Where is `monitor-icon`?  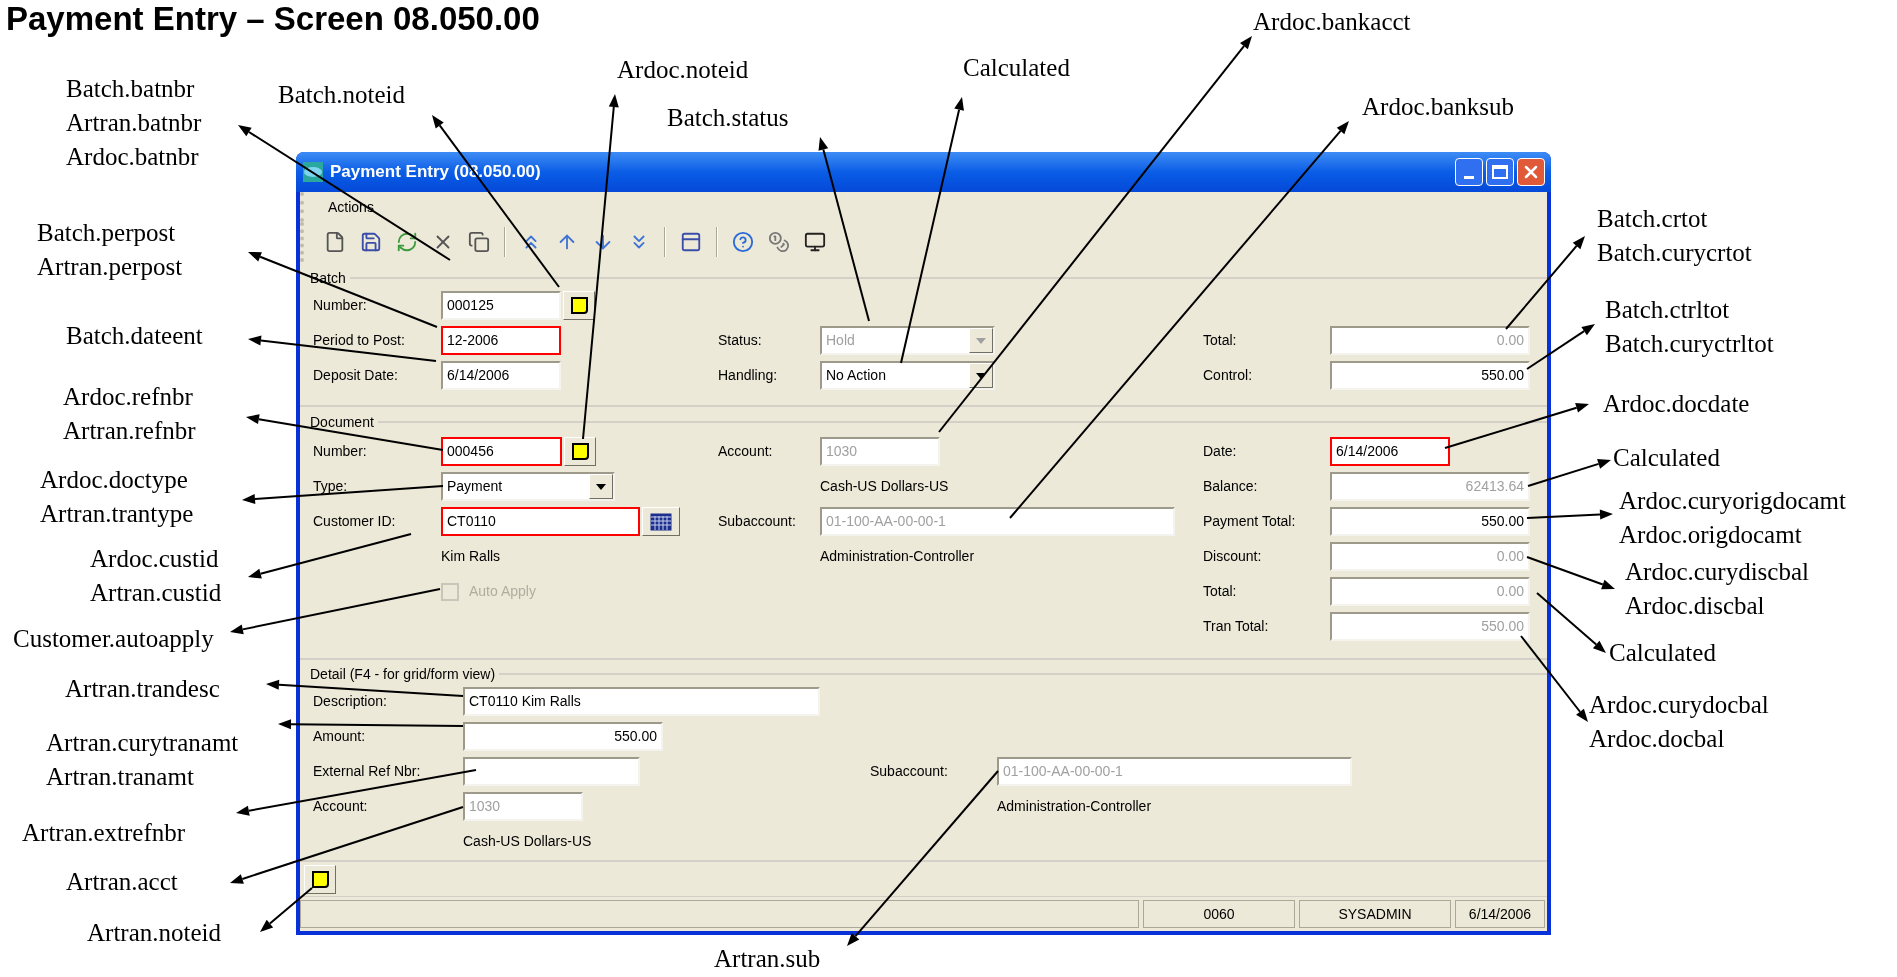
monitor-icon is located at coordinates (815, 242).